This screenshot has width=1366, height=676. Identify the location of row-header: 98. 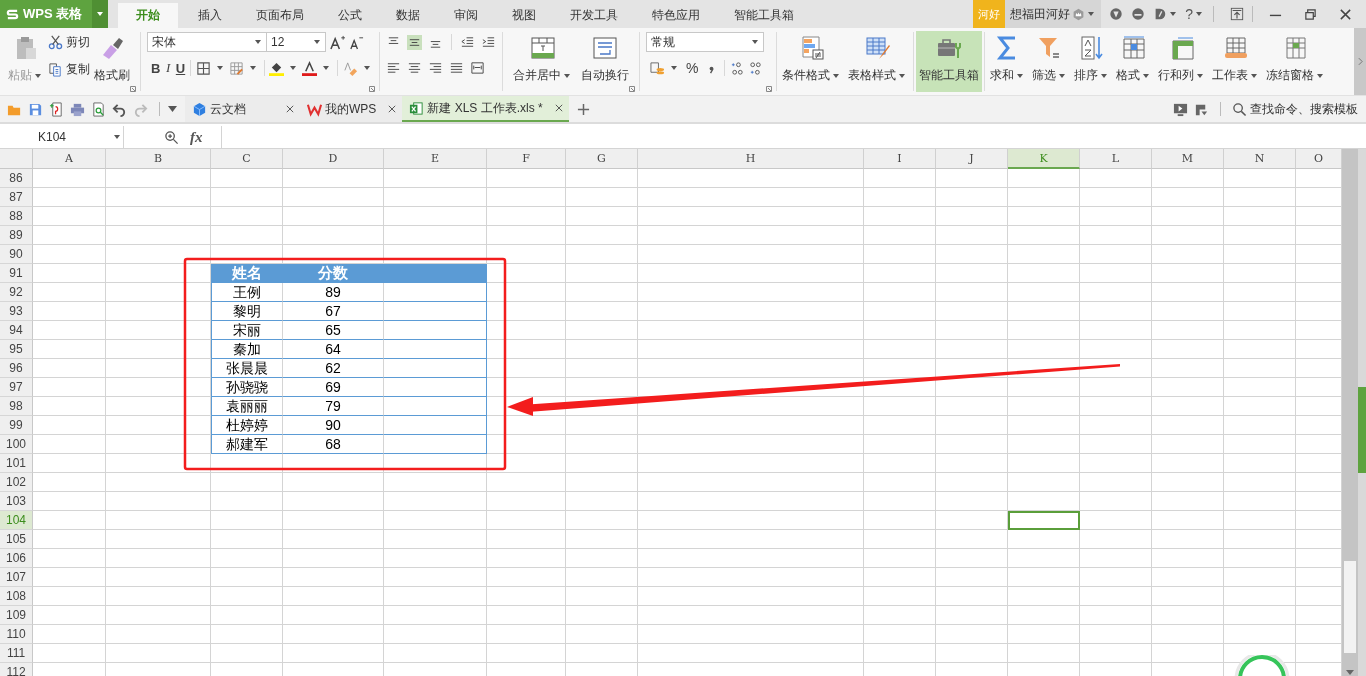
(16, 406).